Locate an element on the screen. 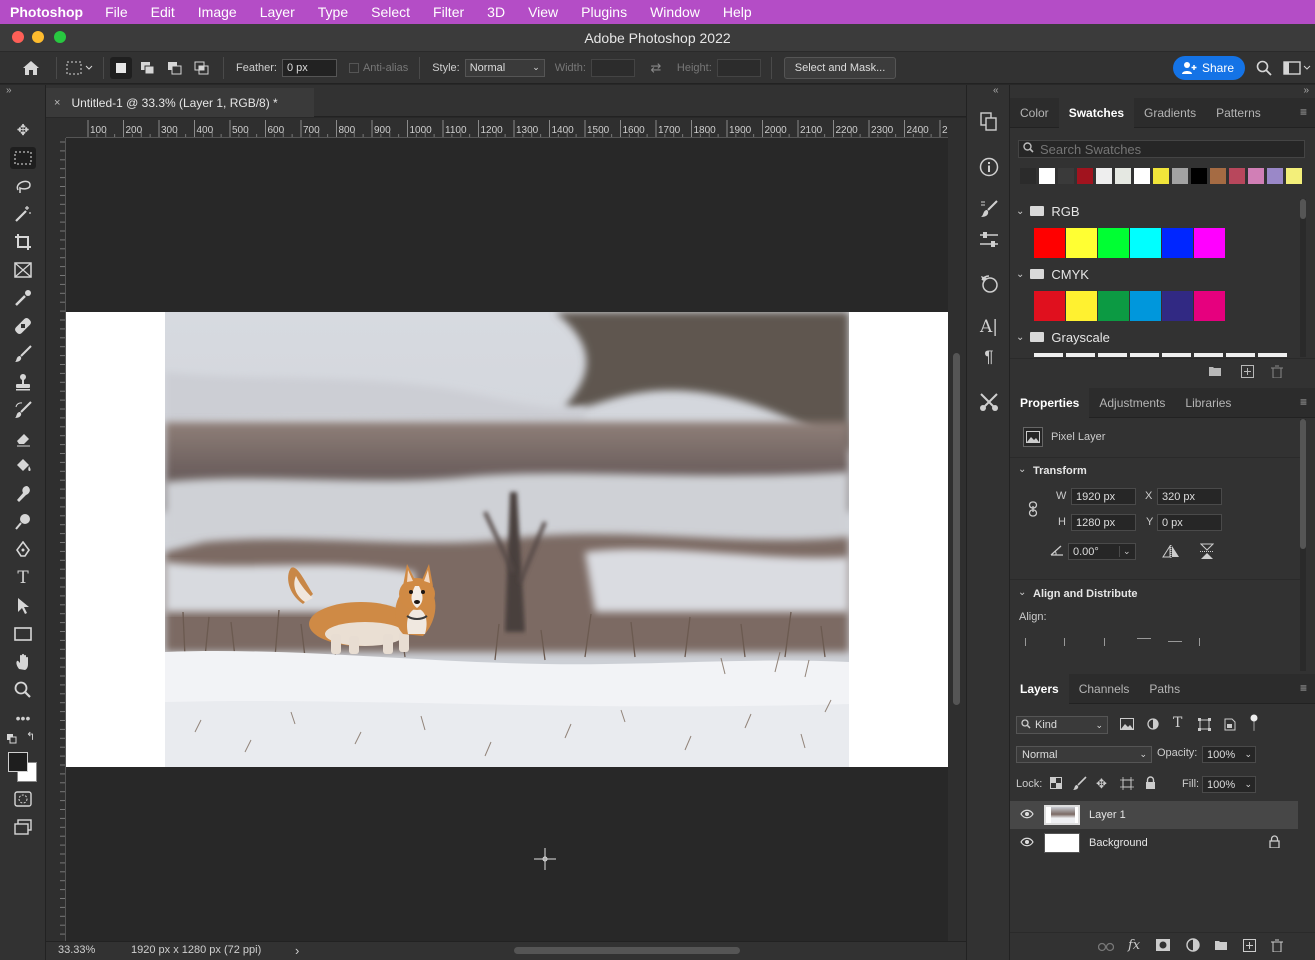 The height and width of the screenshot is (960, 1315). close-tab-icon: × is located at coordinates (57, 103).